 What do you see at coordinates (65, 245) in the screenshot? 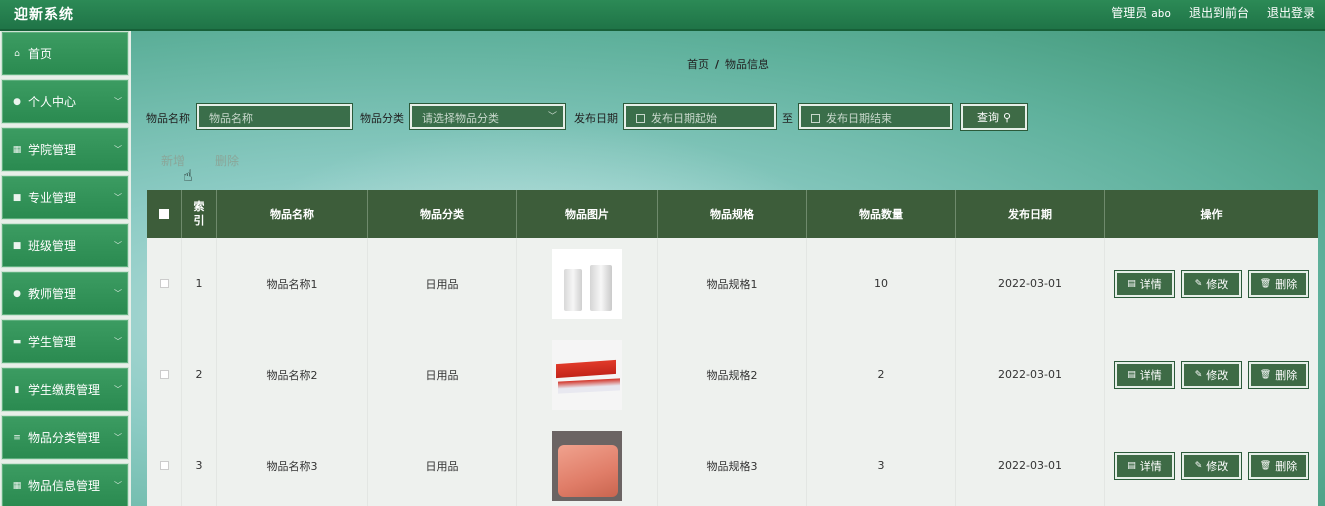
I see `sidebar-item-class: ■ 班级管理 ﹀` at bounding box center [65, 245].